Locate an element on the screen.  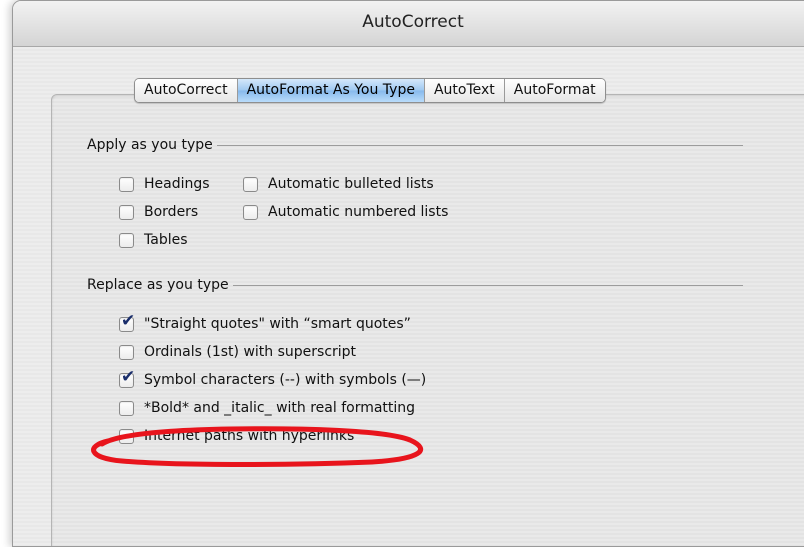
bulleted-lists-label: Automatic bulleted lists is located at coordinates (351, 184).